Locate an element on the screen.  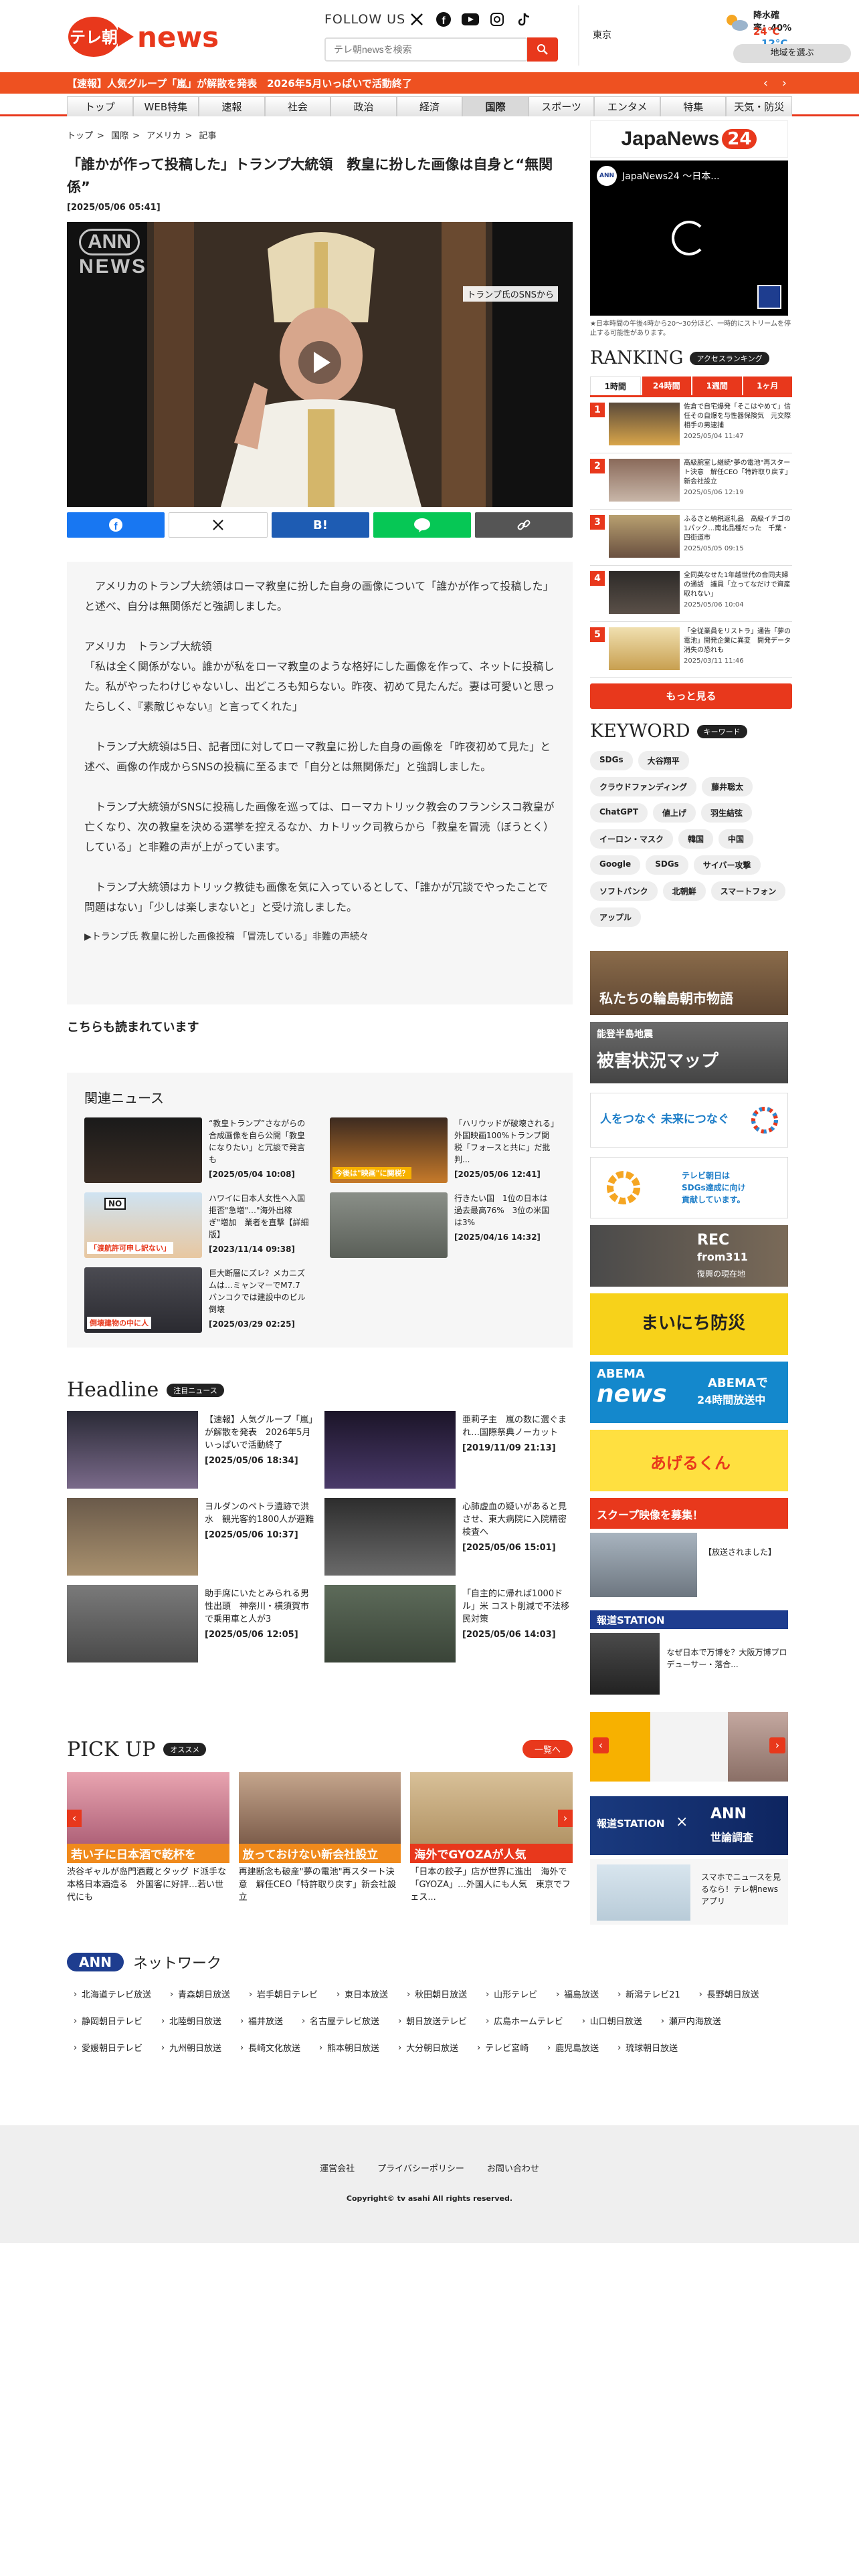
nav-item: 経済 is located at coordinates (429, 106).